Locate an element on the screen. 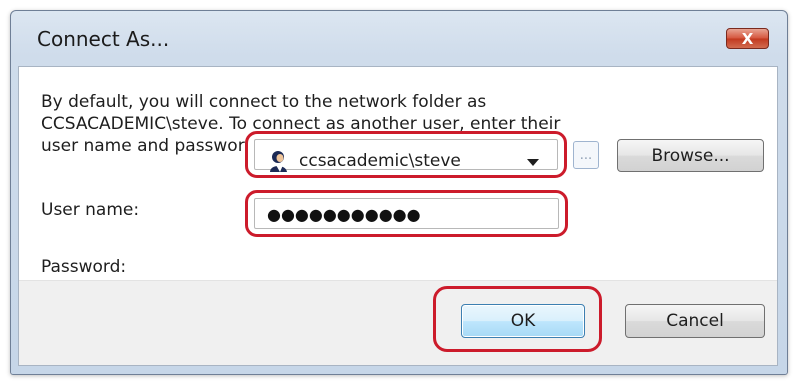 The width and height of the screenshot is (800, 383). password-value: ●●●●●●●●●●● is located at coordinates (344, 214).